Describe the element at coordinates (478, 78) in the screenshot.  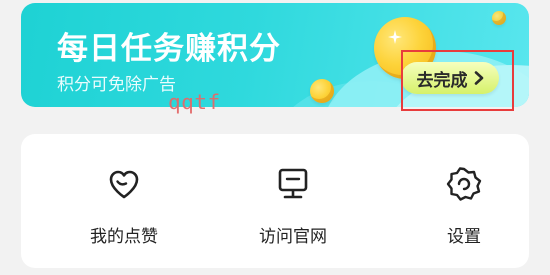
I see `chevron-right-icon` at that location.